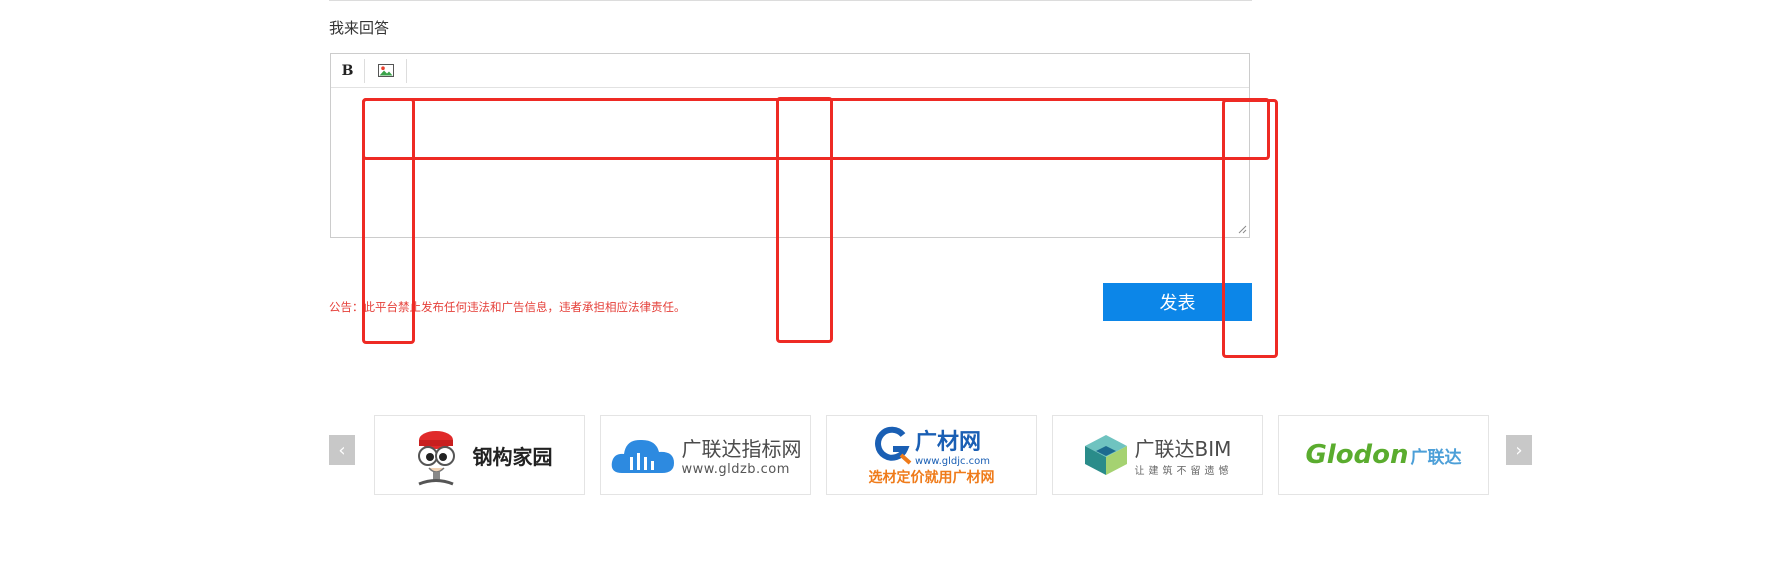  I want to click on carousel-next-button: ›, so click(1519, 450).